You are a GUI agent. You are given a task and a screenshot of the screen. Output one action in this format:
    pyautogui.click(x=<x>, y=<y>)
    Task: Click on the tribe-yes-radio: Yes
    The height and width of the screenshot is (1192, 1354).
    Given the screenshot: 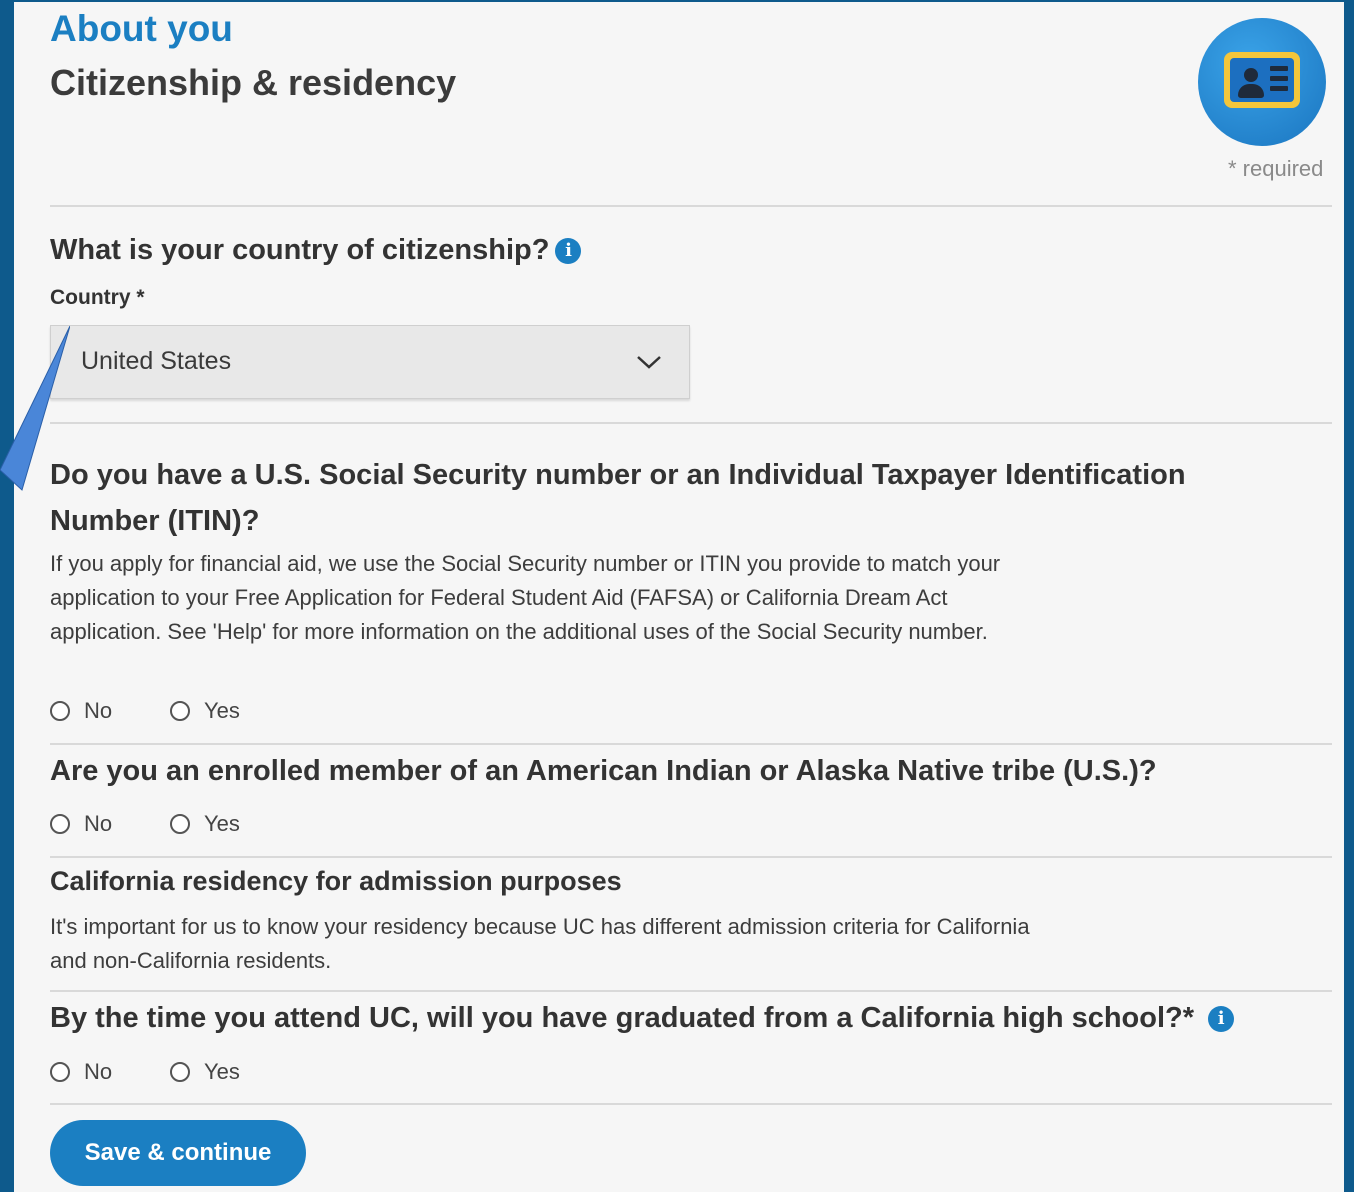 What is the action you would take?
    pyautogui.click(x=205, y=824)
    